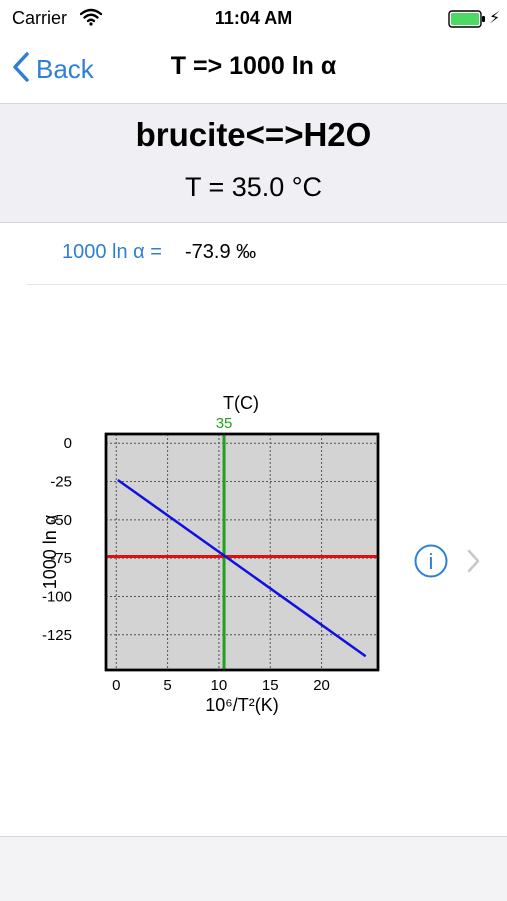 The width and height of the screenshot is (507, 901). Describe the element at coordinates (267, 284) in the screenshot. I see `row-divider` at that location.